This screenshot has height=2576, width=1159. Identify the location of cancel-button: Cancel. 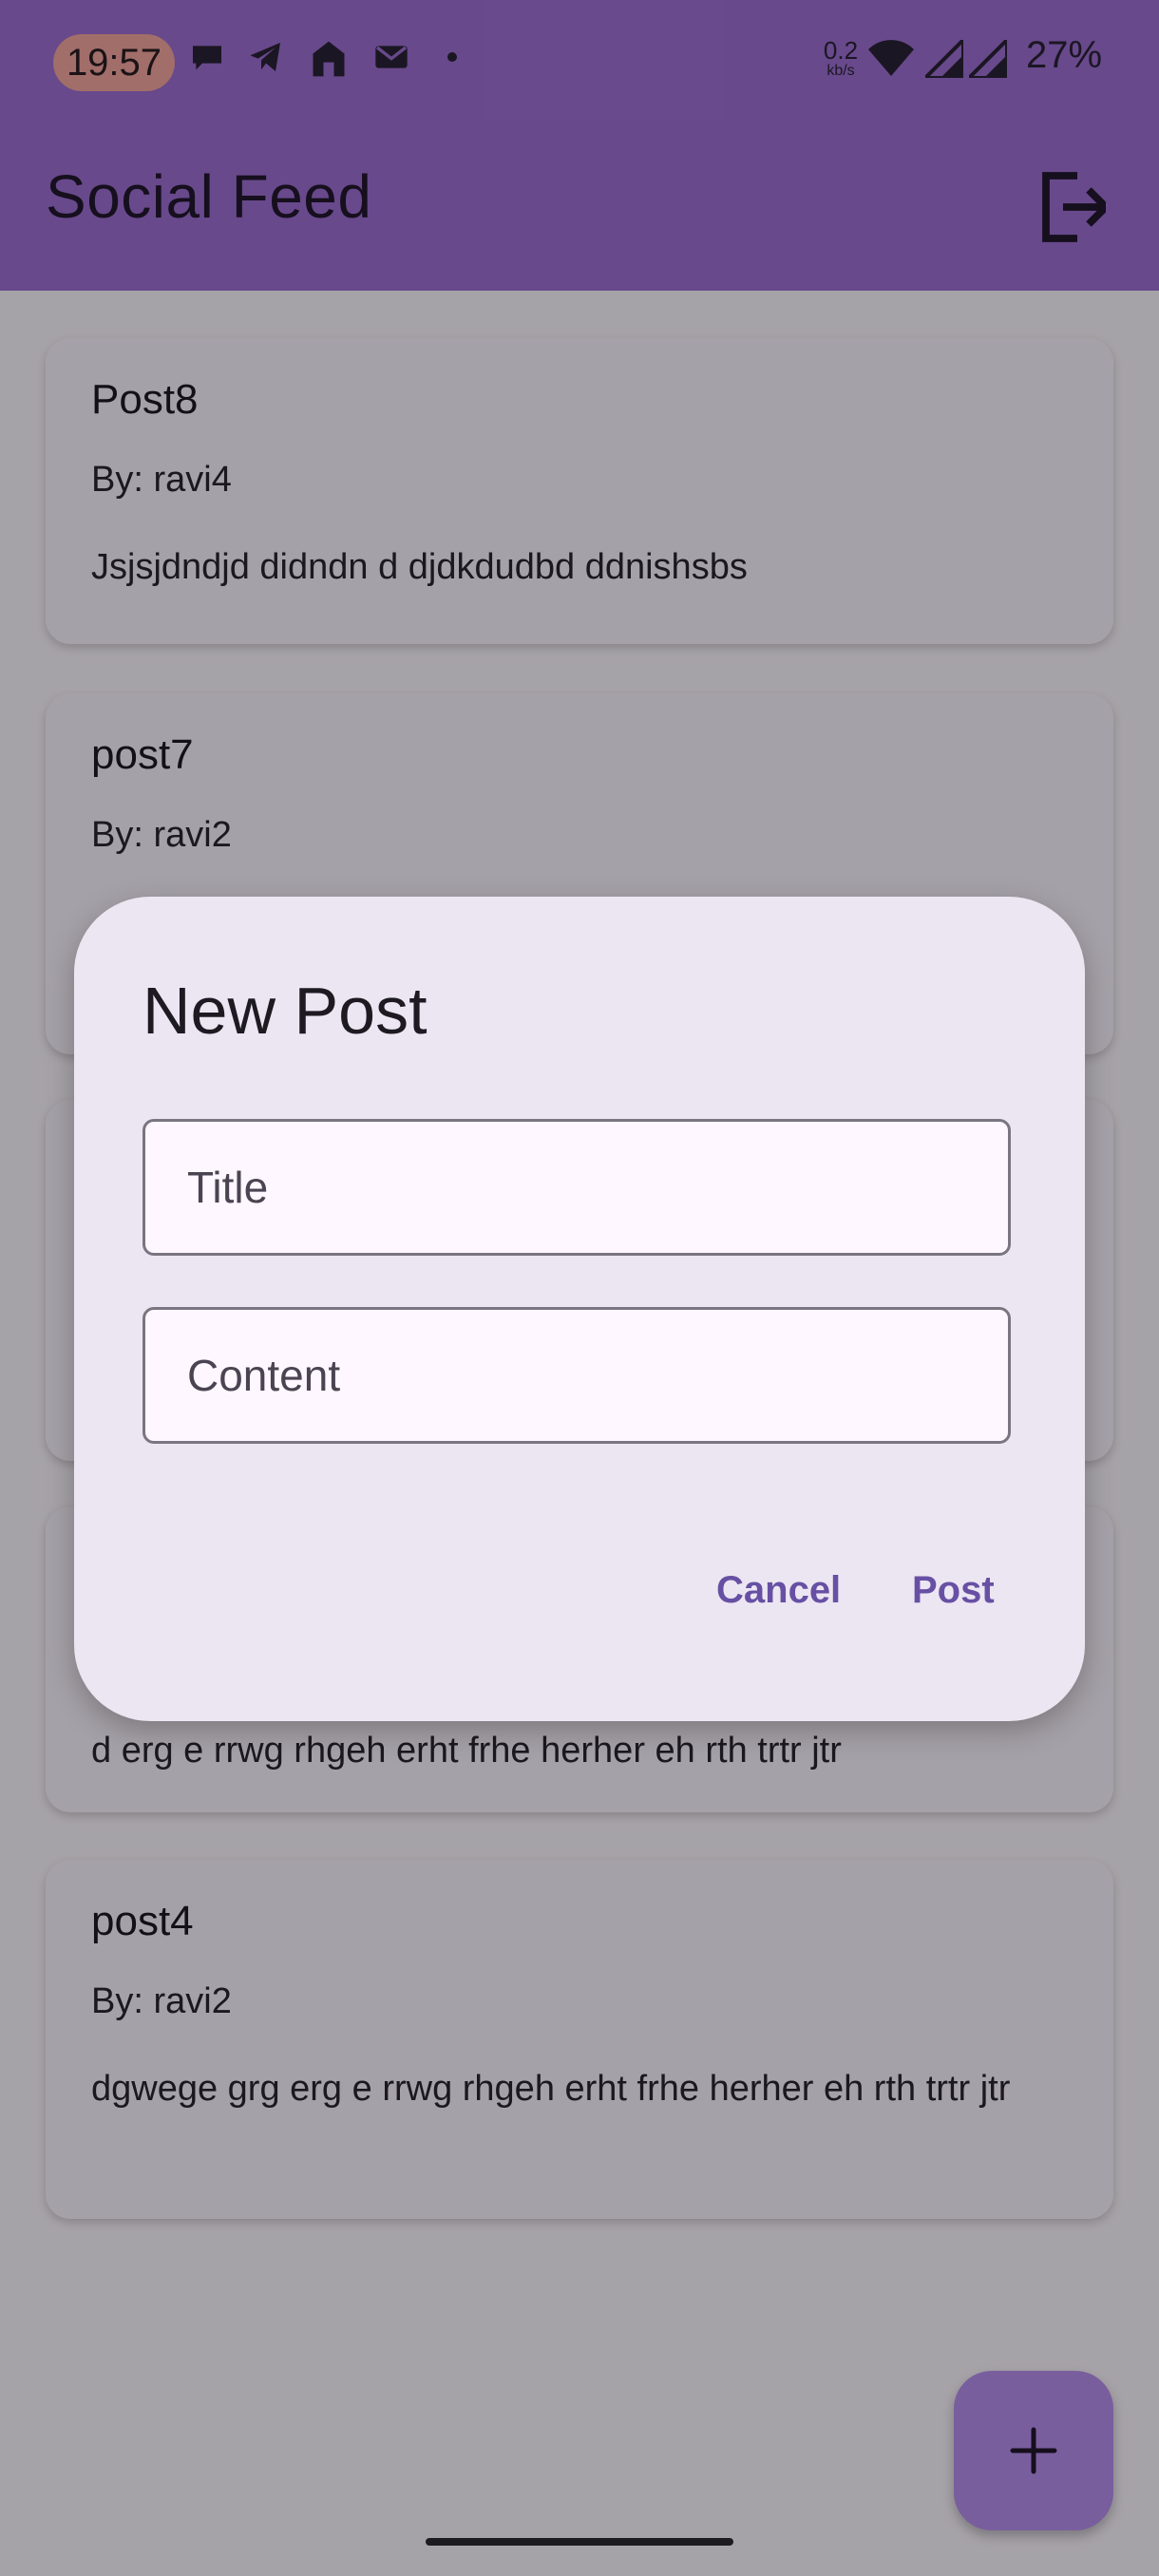
(778, 1590).